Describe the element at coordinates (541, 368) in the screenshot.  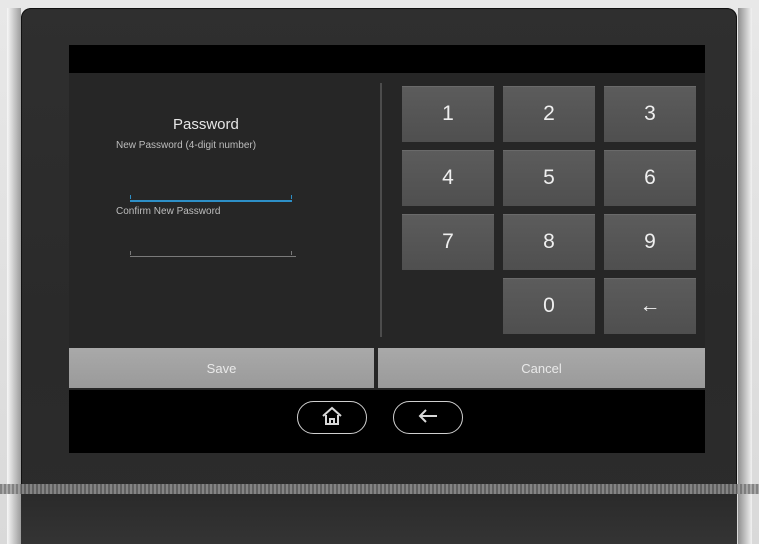
I see `cancel-button: Cancel` at that location.